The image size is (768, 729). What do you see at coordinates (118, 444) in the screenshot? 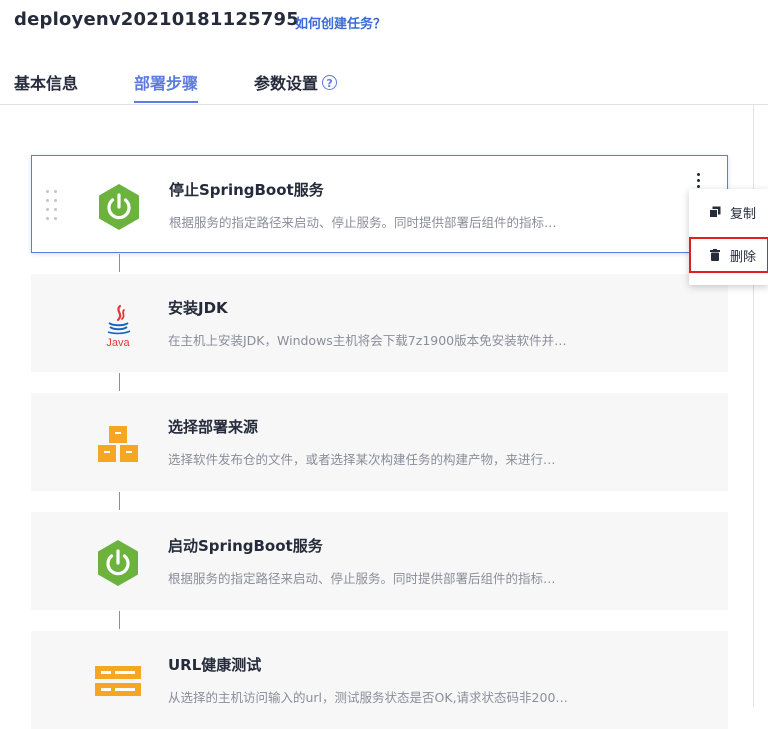
I see `package-boxes-icon` at bounding box center [118, 444].